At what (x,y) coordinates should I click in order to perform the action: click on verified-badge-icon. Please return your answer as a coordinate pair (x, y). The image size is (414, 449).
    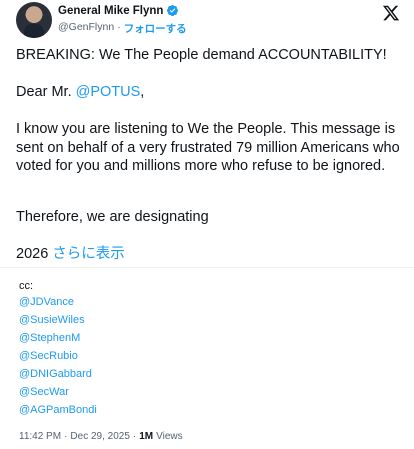
    Looking at the image, I should click on (173, 10).